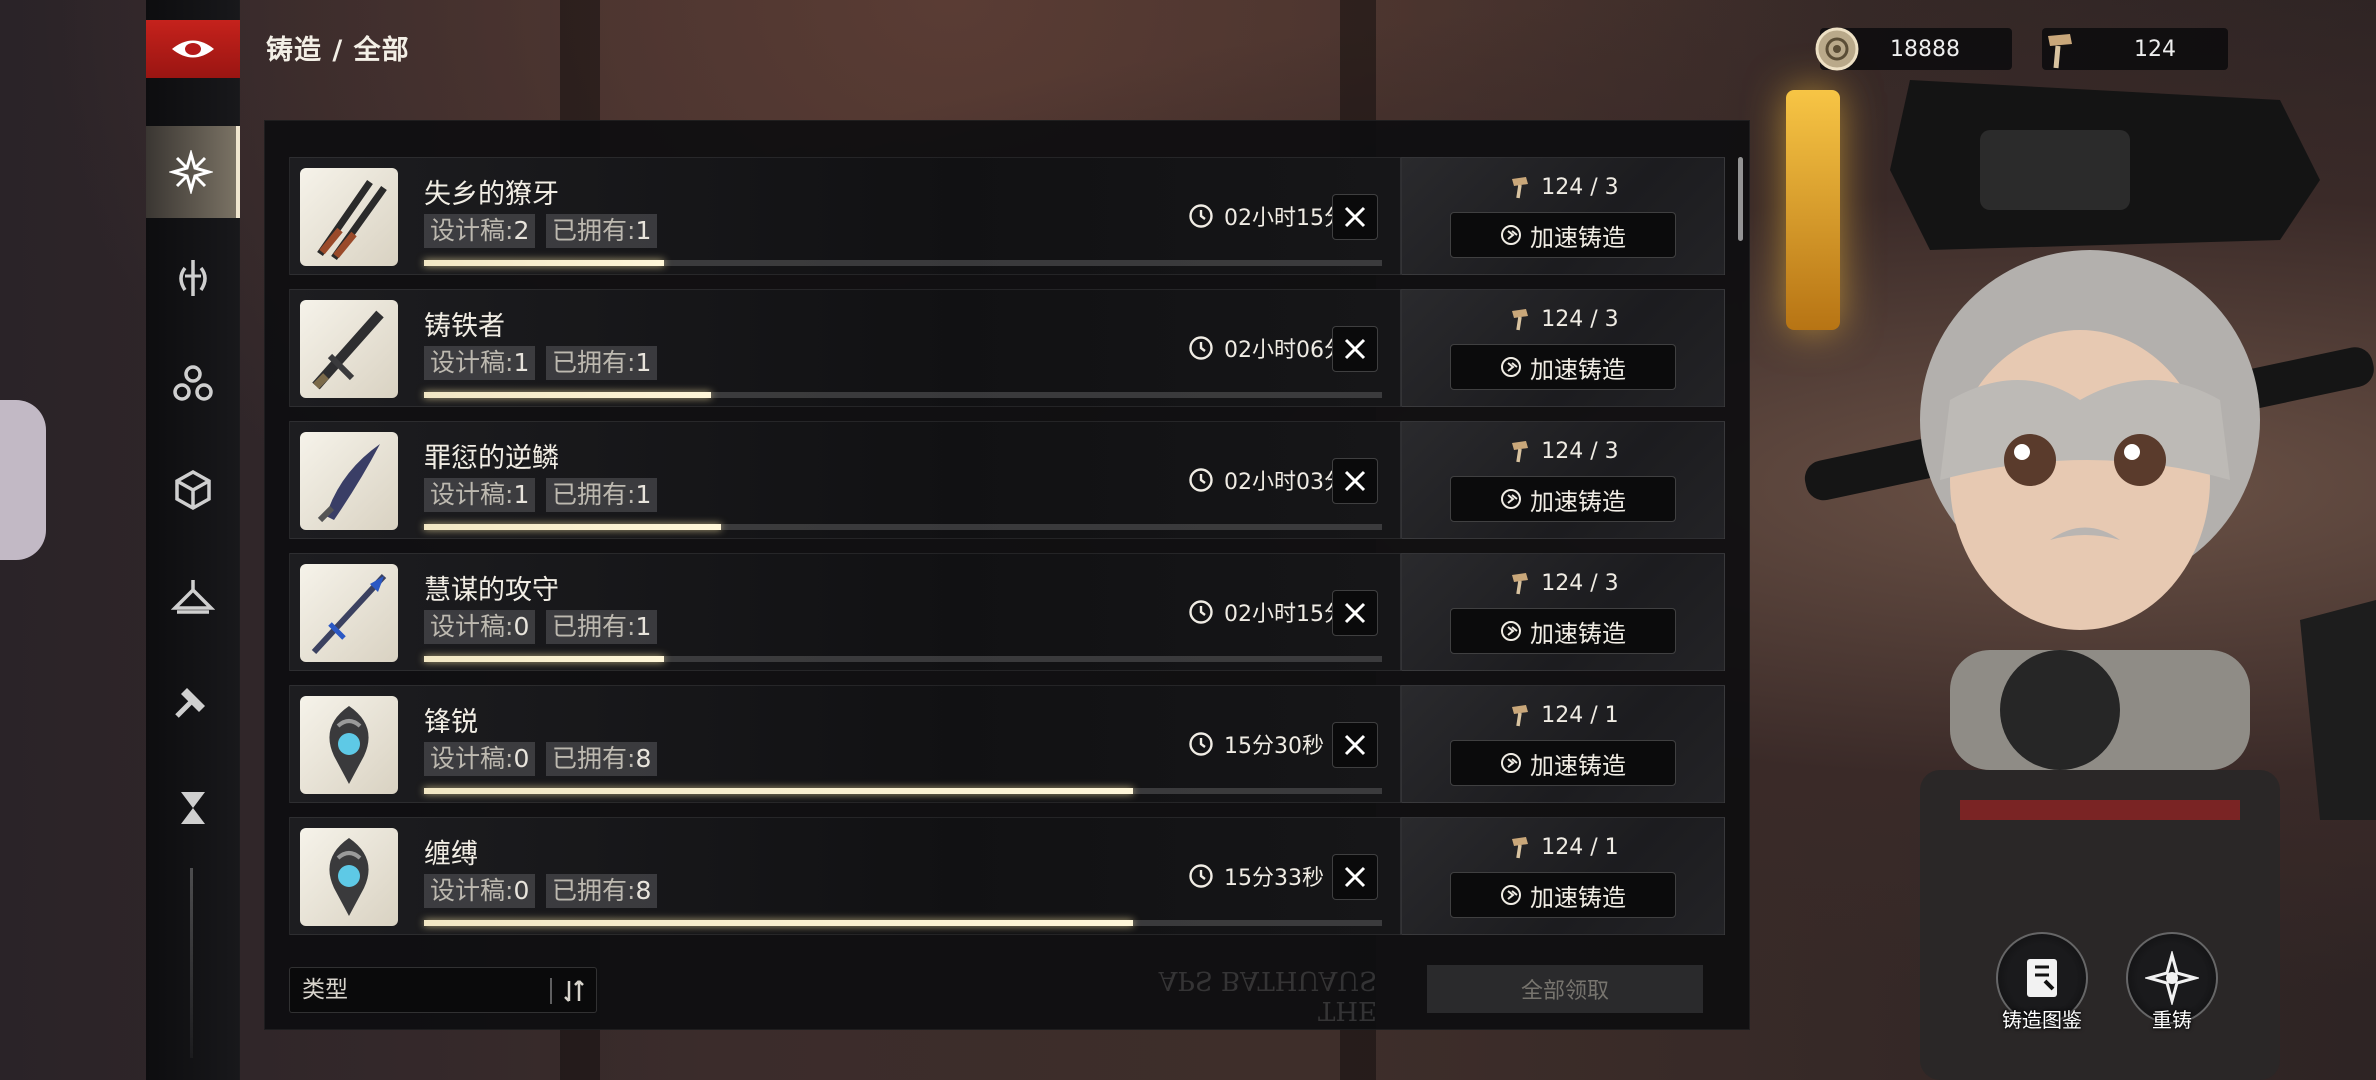 This screenshot has height=1080, width=2376. What do you see at coordinates (193, 278) in the screenshot?
I see `nav-item-forge-sword` at bounding box center [193, 278].